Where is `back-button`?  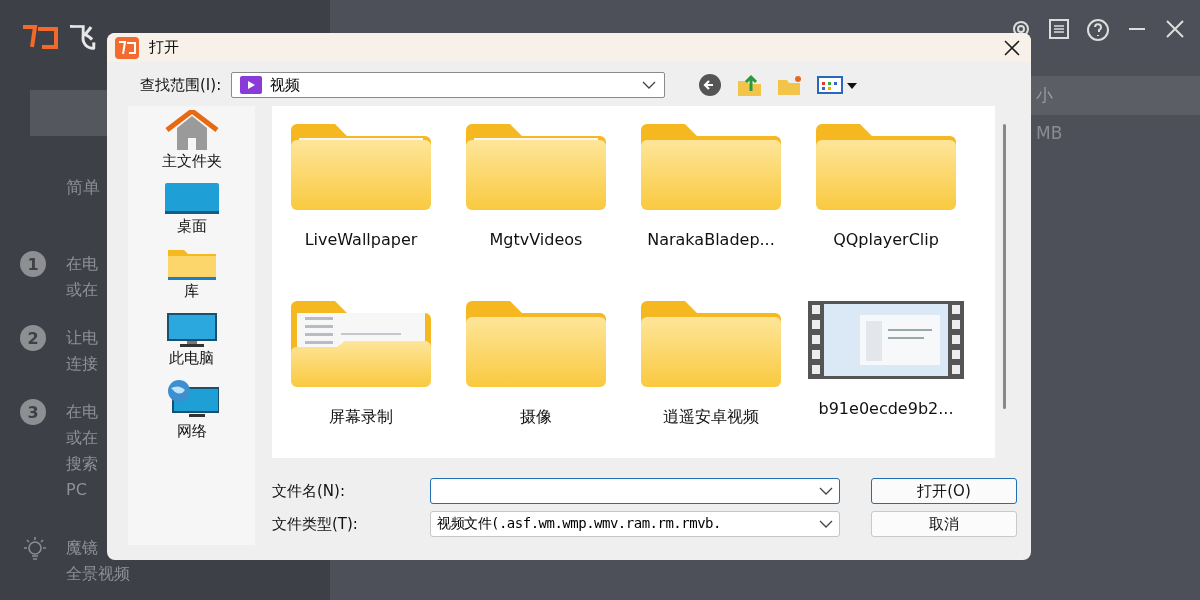 back-button is located at coordinates (710, 85).